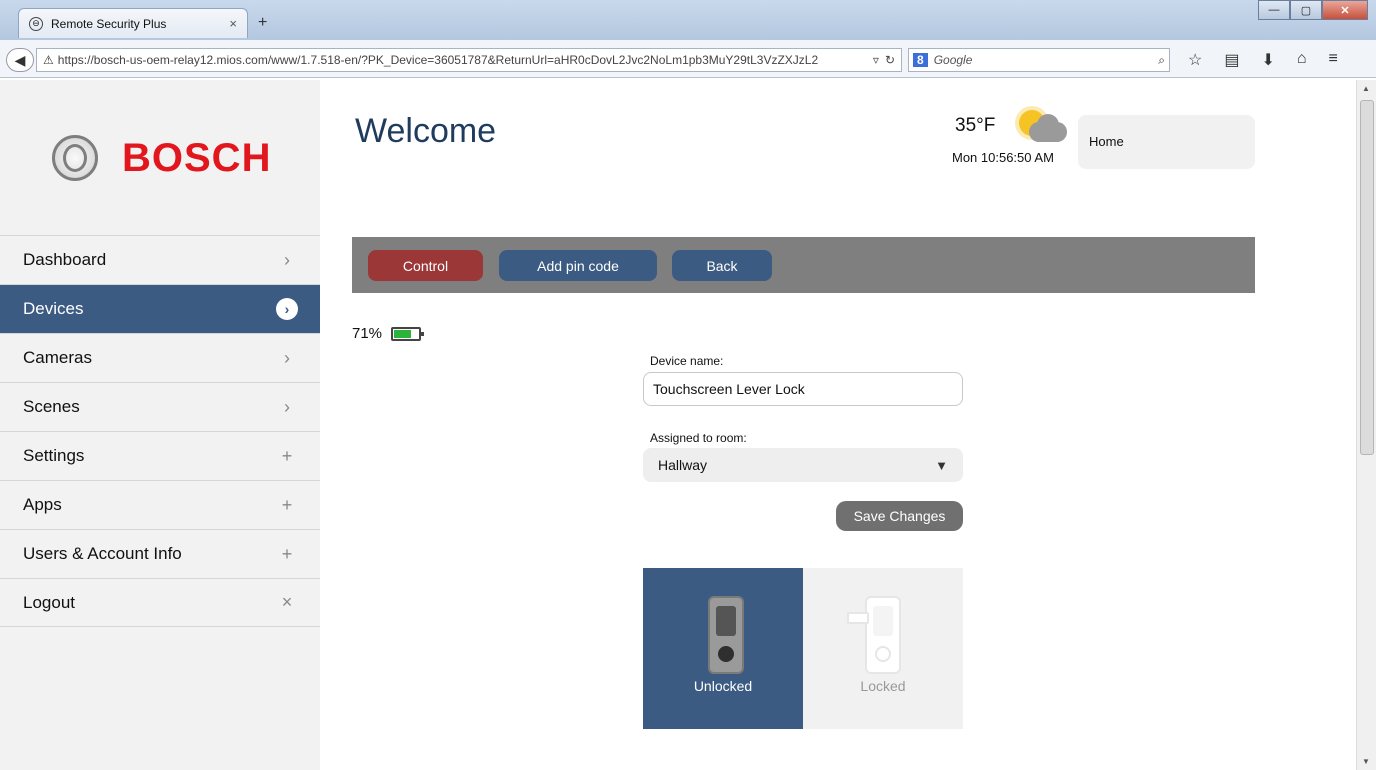  I want to click on menu-icon: ≡, so click(1333, 60).